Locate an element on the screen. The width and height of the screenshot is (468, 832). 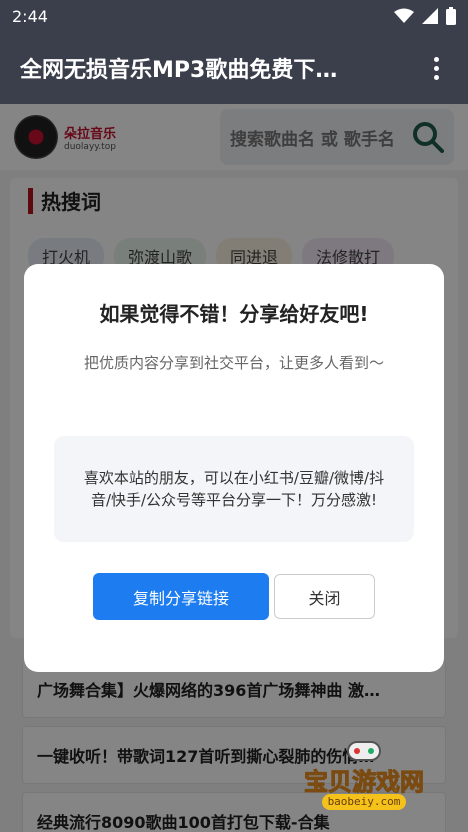
status-bar: 2:44 is located at coordinates (234, 16).